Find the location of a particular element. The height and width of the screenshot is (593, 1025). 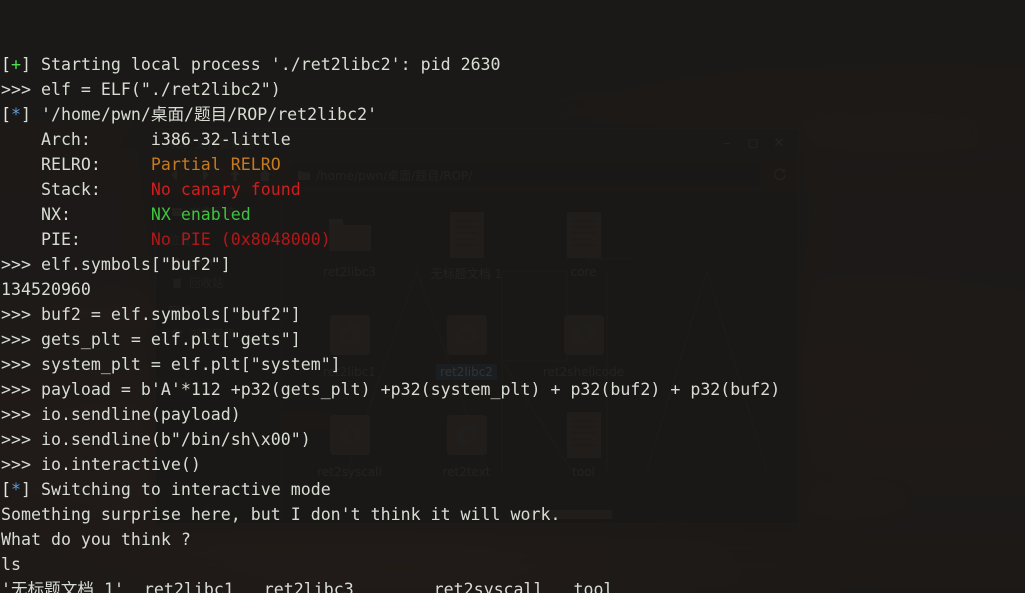

terminal-text: PIE: is located at coordinates (76, 239).